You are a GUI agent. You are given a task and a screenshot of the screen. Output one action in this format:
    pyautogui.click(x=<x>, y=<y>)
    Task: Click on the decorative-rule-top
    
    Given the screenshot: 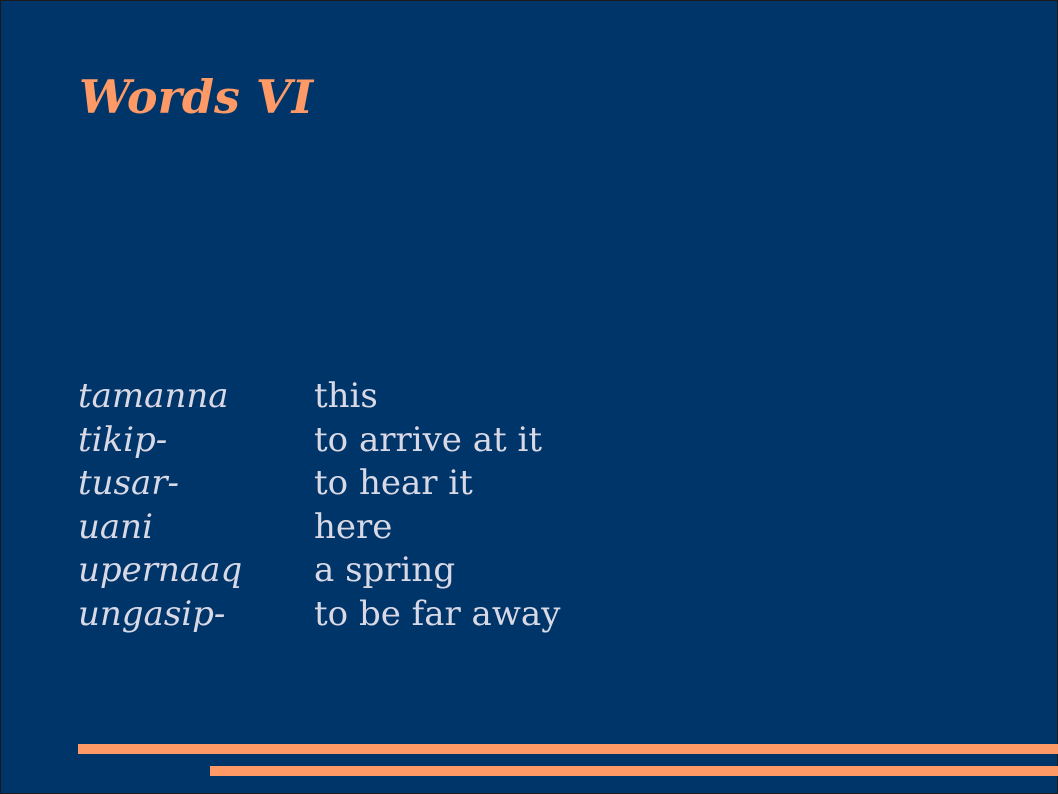 What is the action you would take?
    pyautogui.click(x=568, y=749)
    